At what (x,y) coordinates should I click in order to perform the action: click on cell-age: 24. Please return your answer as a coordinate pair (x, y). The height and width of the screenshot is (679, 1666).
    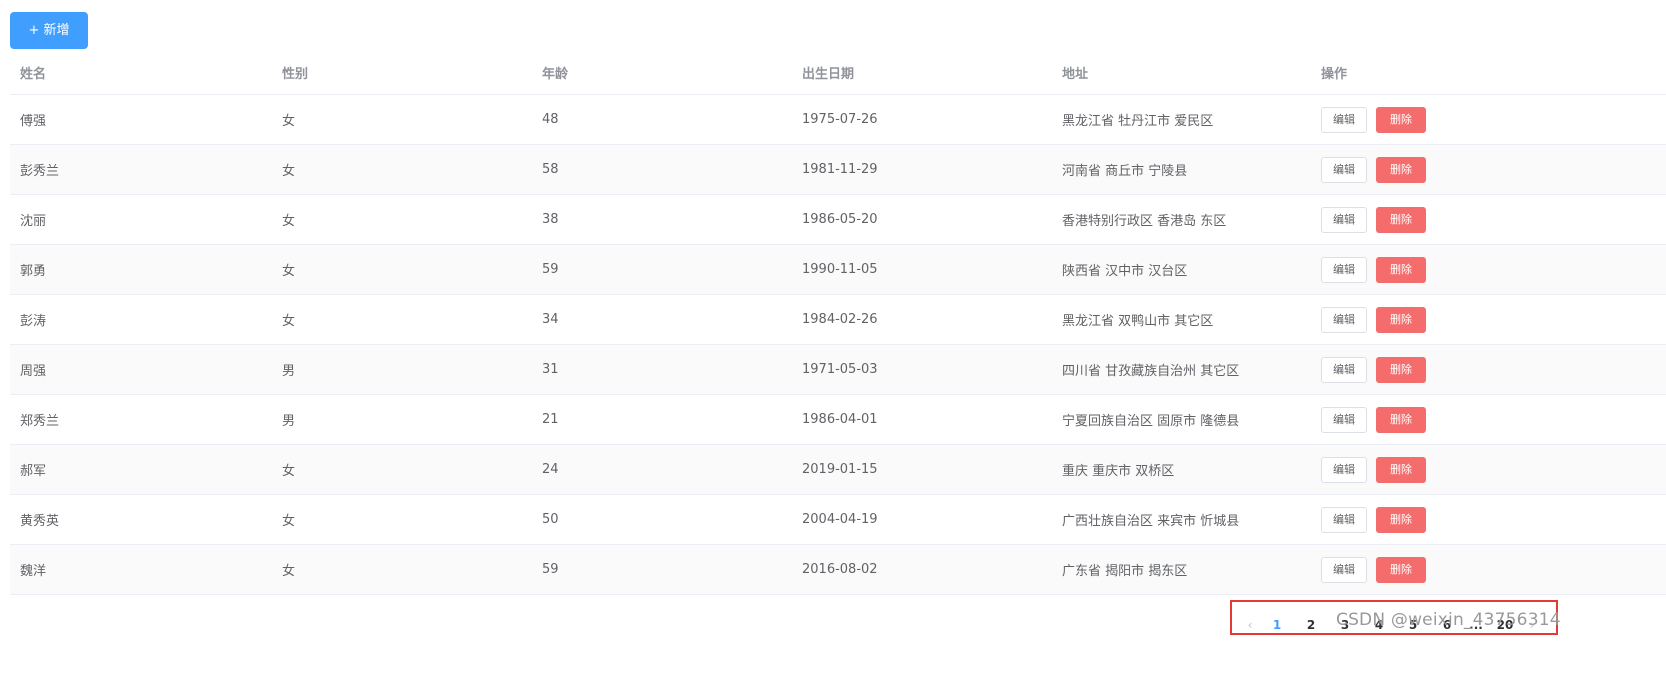
    Looking at the image, I should click on (550, 469).